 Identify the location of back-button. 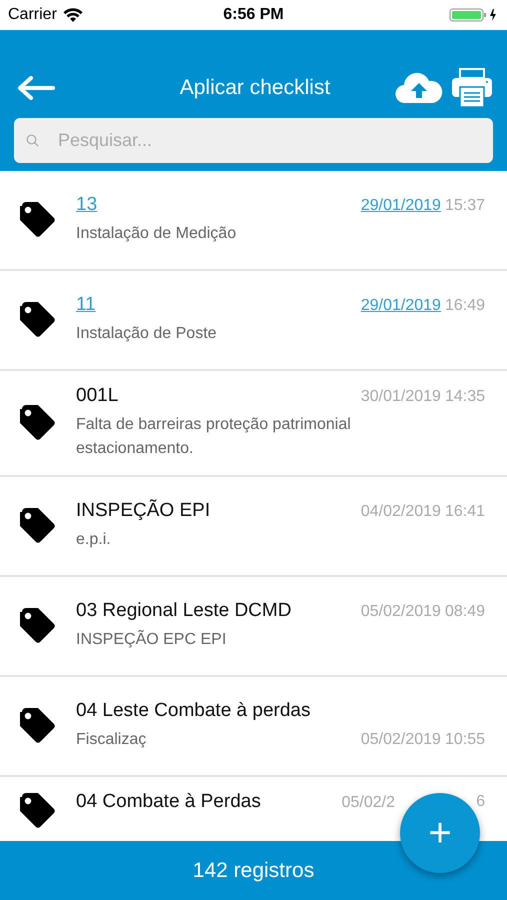
(36, 88).